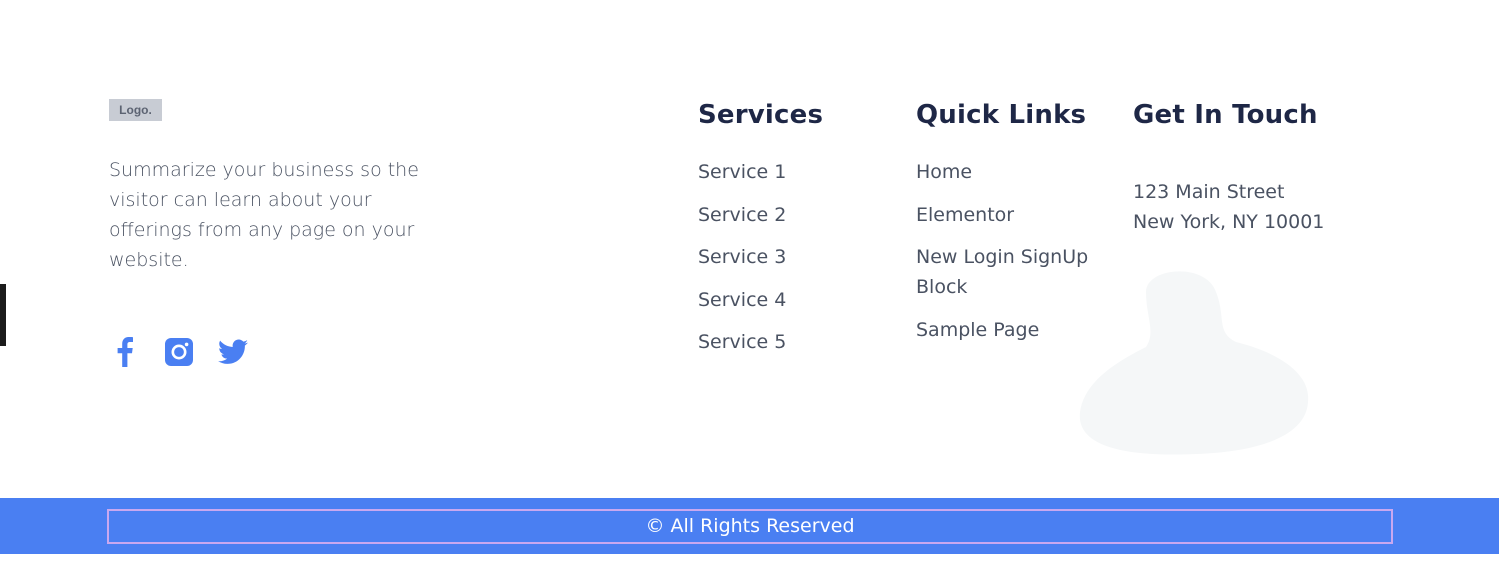 The height and width of the screenshot is (576, 1499). I want to click on twitter-link, so click(233, 352).